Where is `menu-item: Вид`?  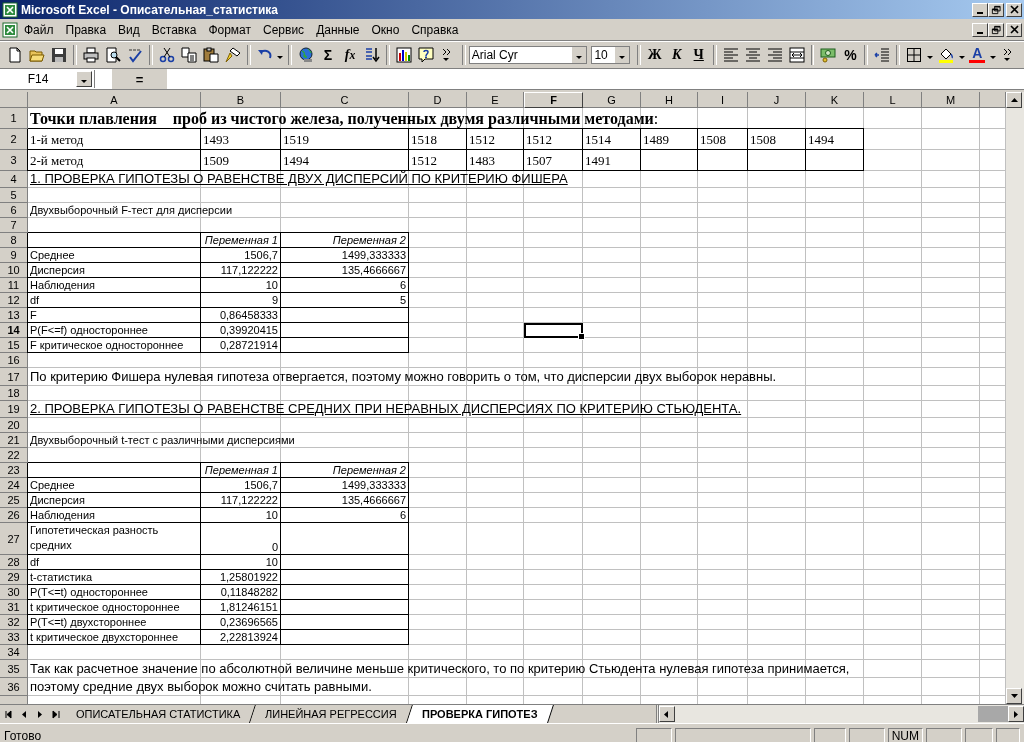 menu-item: Вид is located at coordinates (129, 29).